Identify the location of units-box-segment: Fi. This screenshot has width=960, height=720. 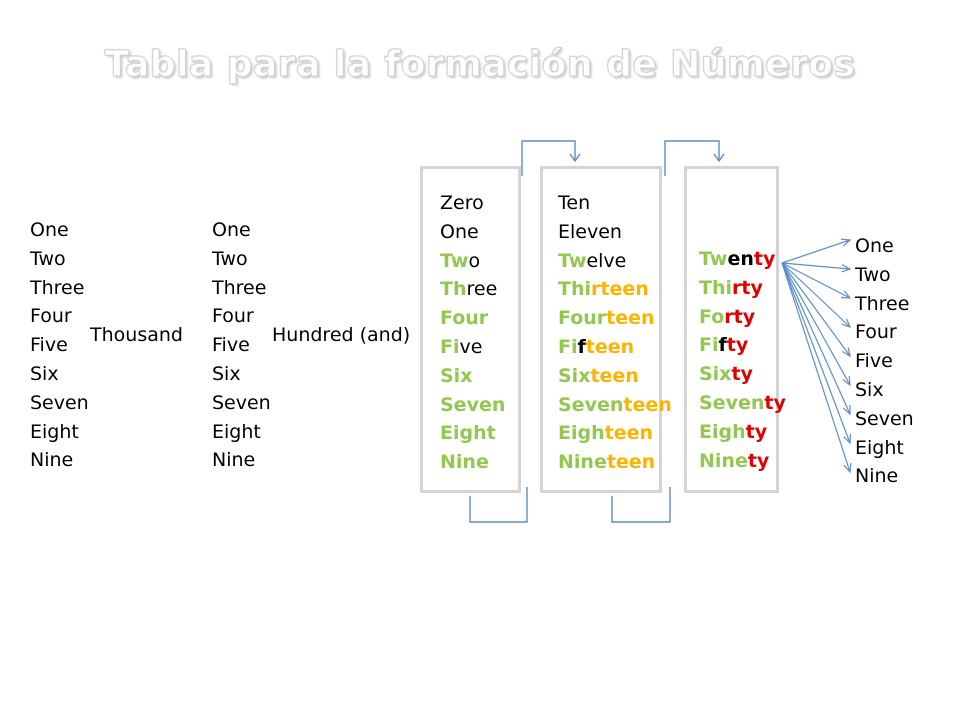
(450, 346).